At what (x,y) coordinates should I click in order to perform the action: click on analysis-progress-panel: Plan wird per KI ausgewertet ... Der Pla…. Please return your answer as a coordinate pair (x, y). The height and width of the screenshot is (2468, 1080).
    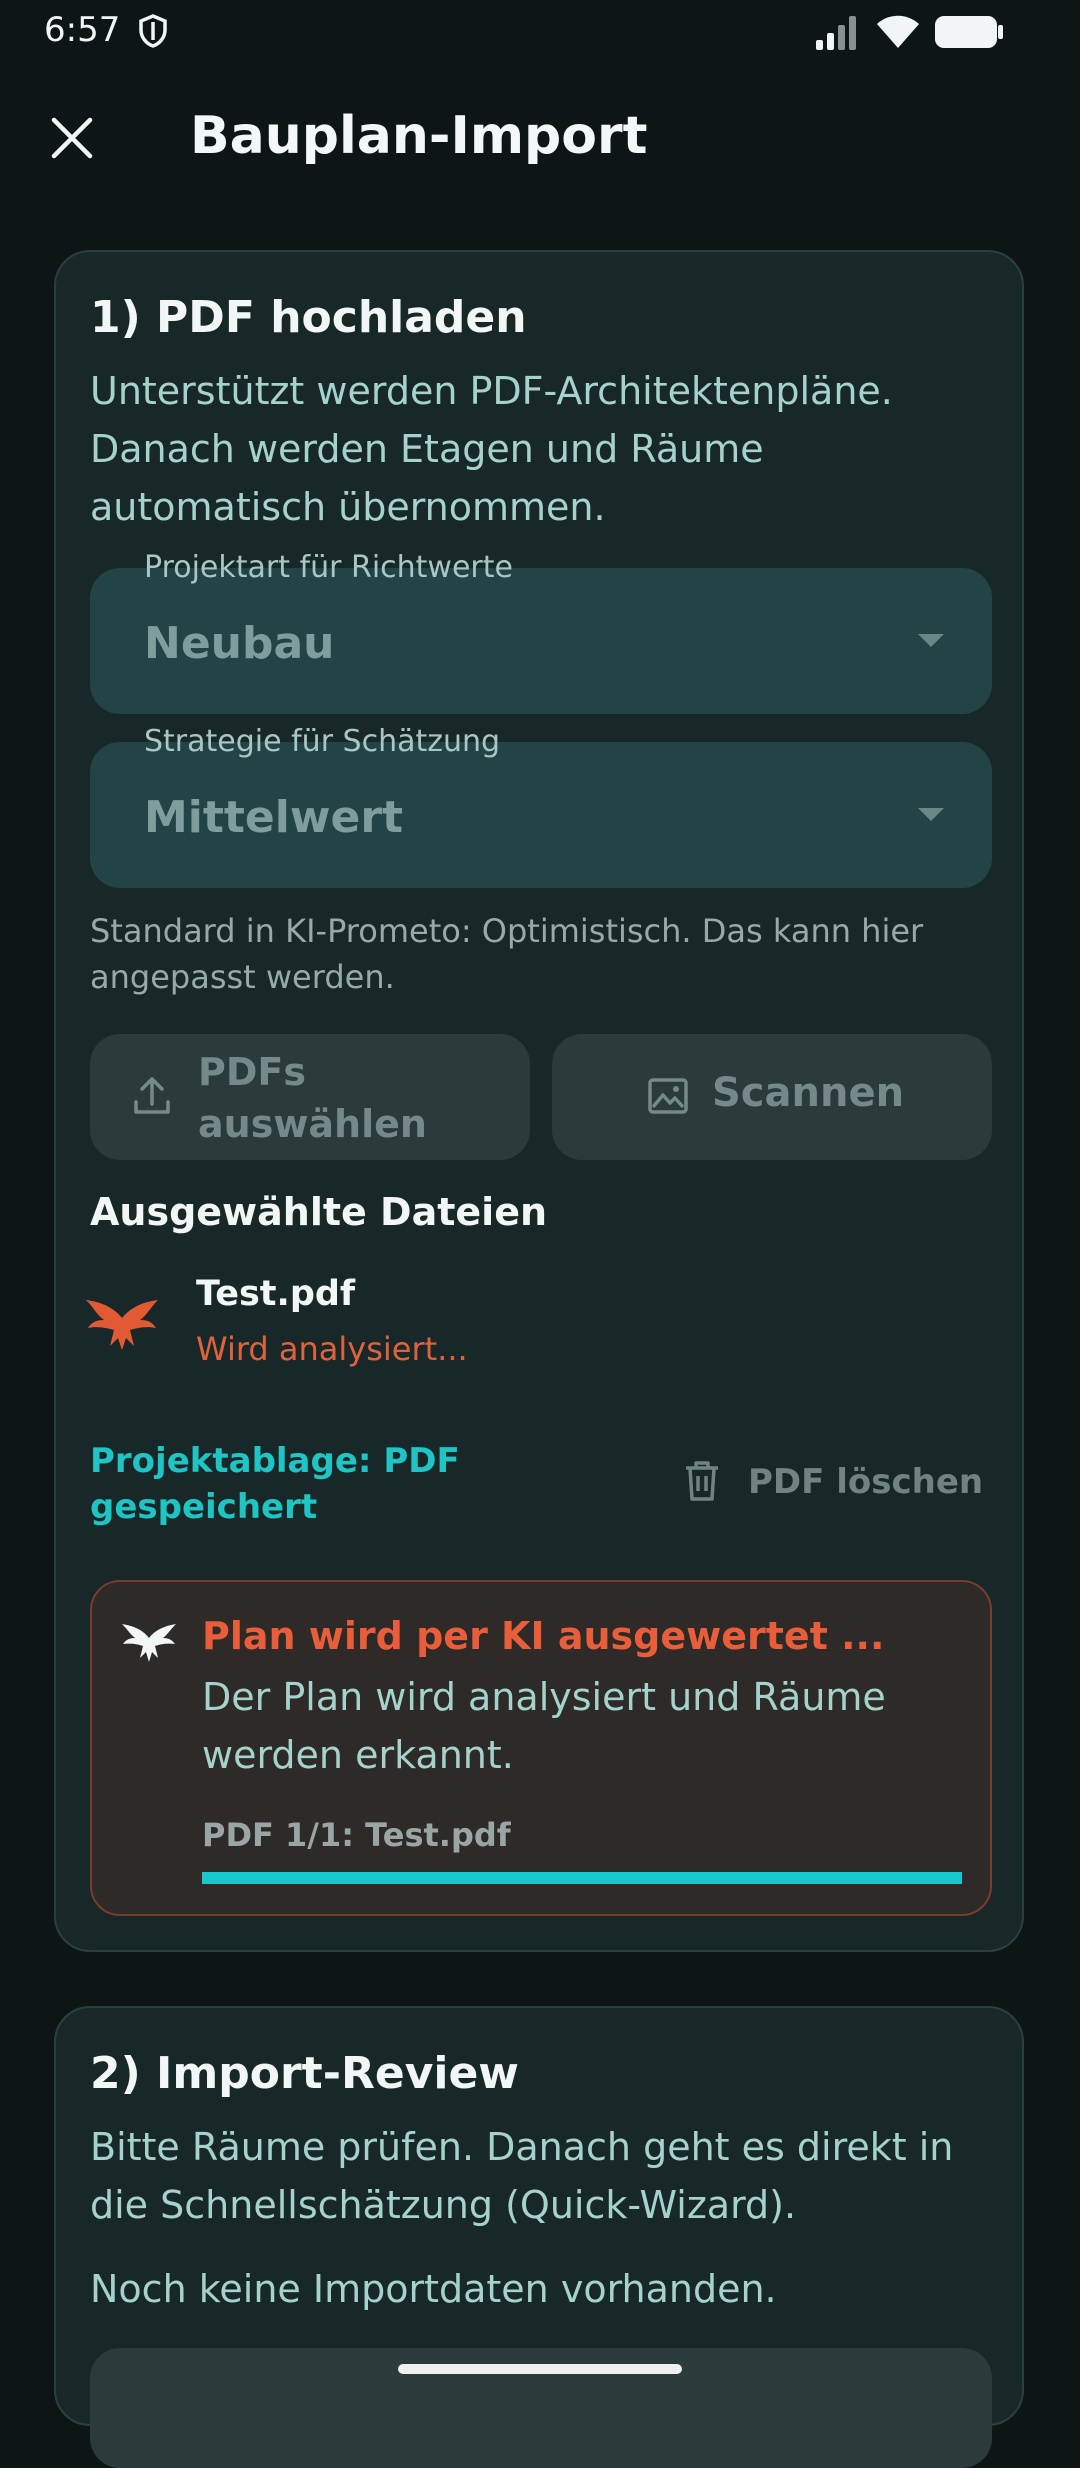
    Looking at the image, I should click on (541, 1748).